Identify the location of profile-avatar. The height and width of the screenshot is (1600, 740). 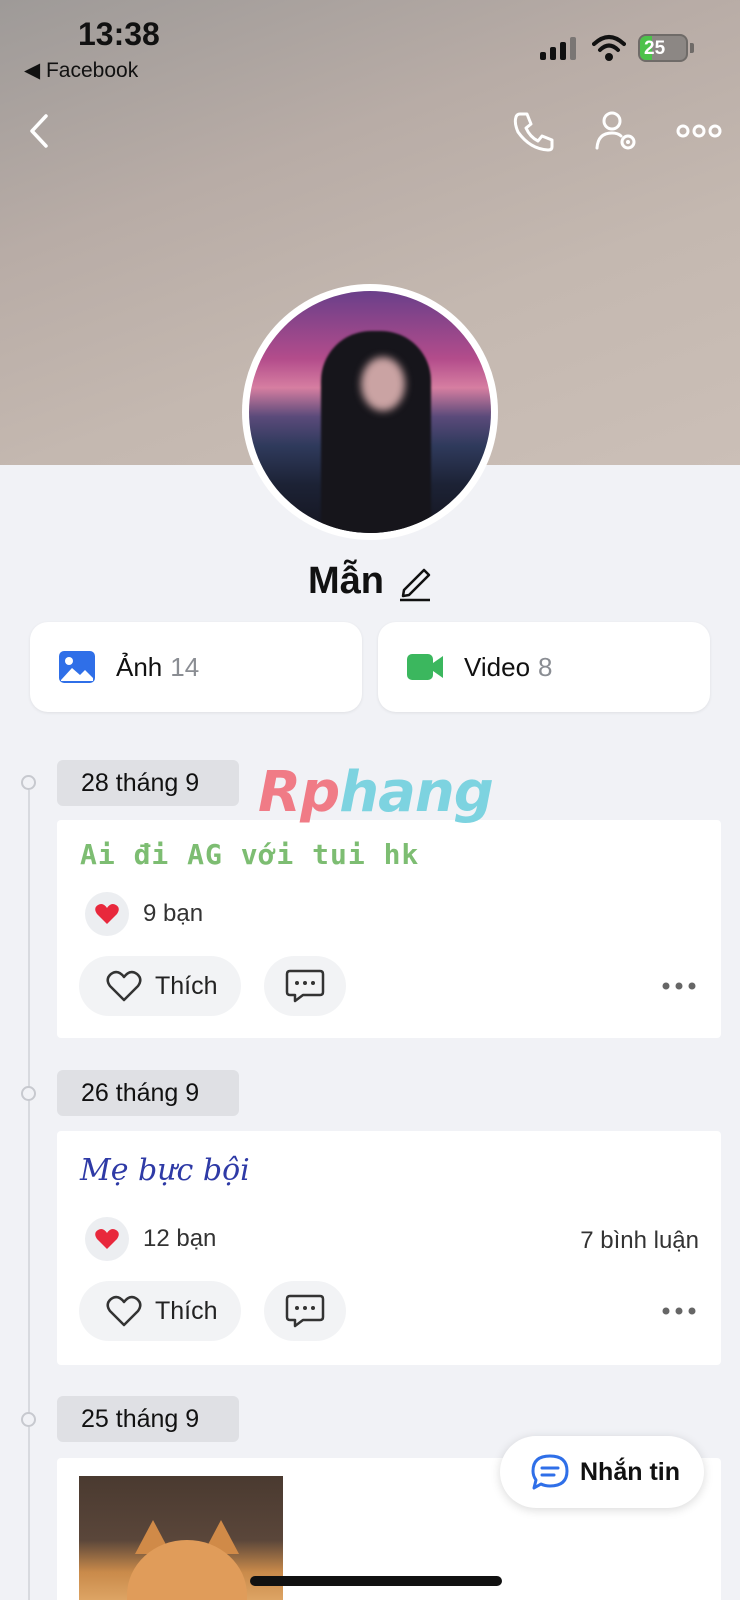
(370, 412).